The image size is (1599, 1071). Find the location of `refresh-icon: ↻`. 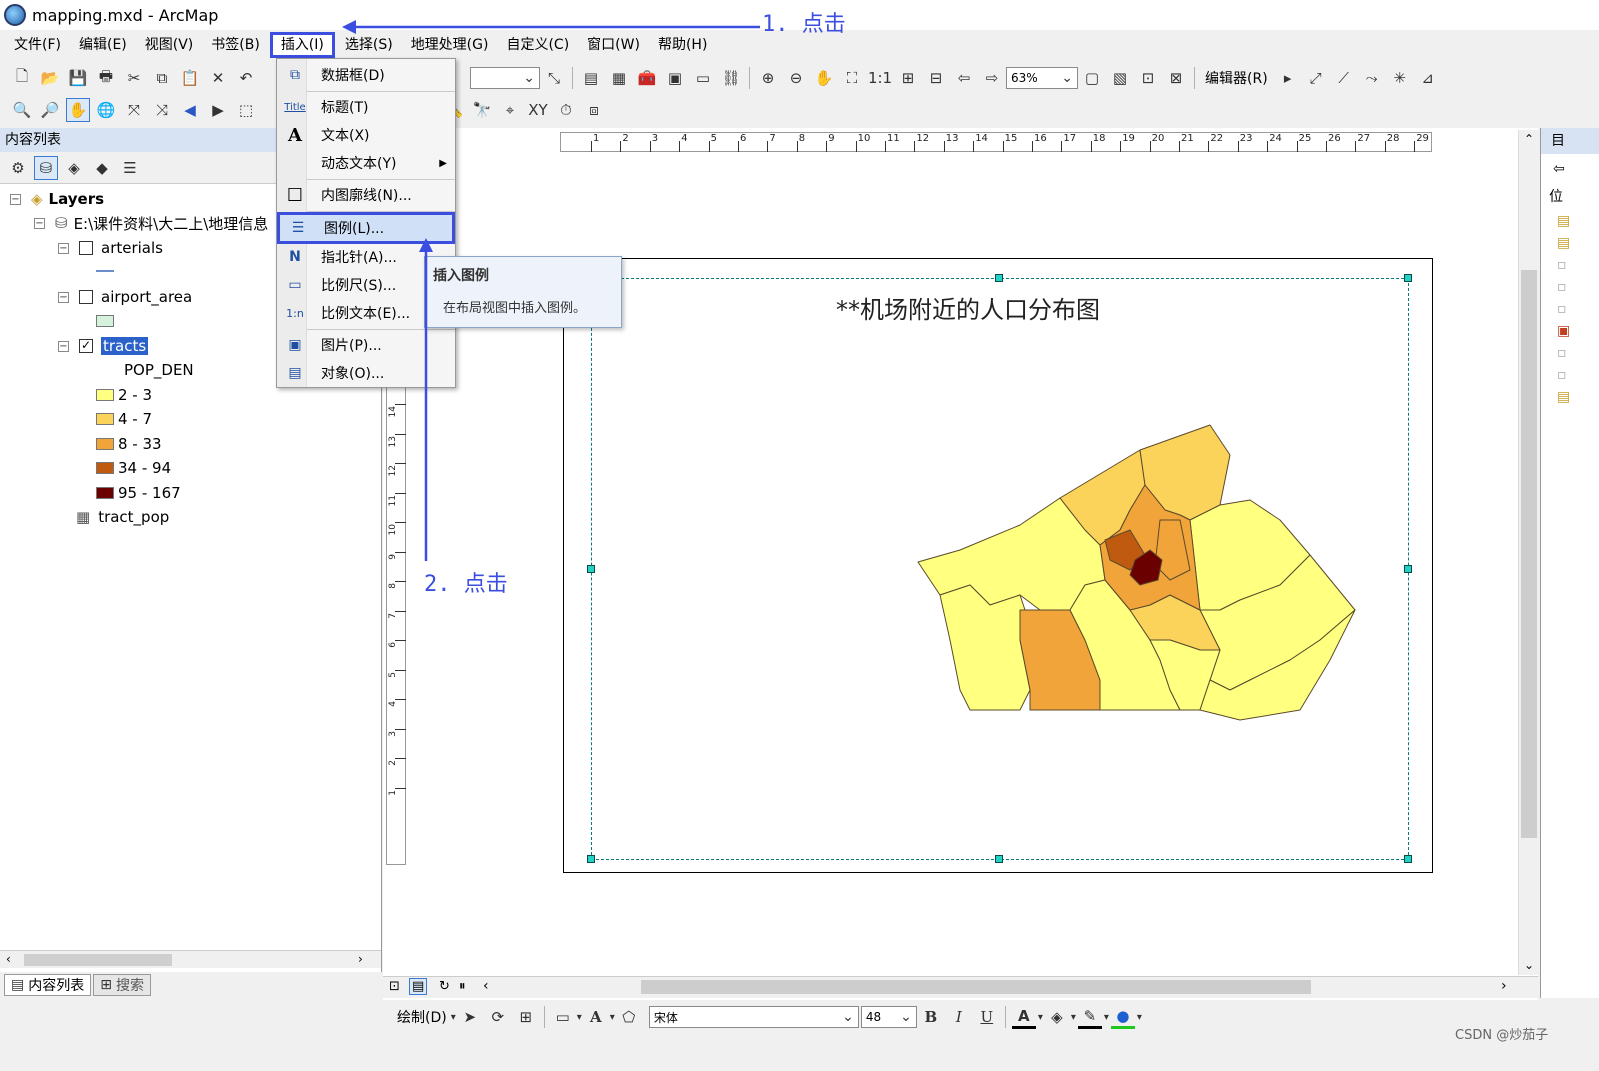

refresh-icon: ↻ is located at coordinates (444, 986).